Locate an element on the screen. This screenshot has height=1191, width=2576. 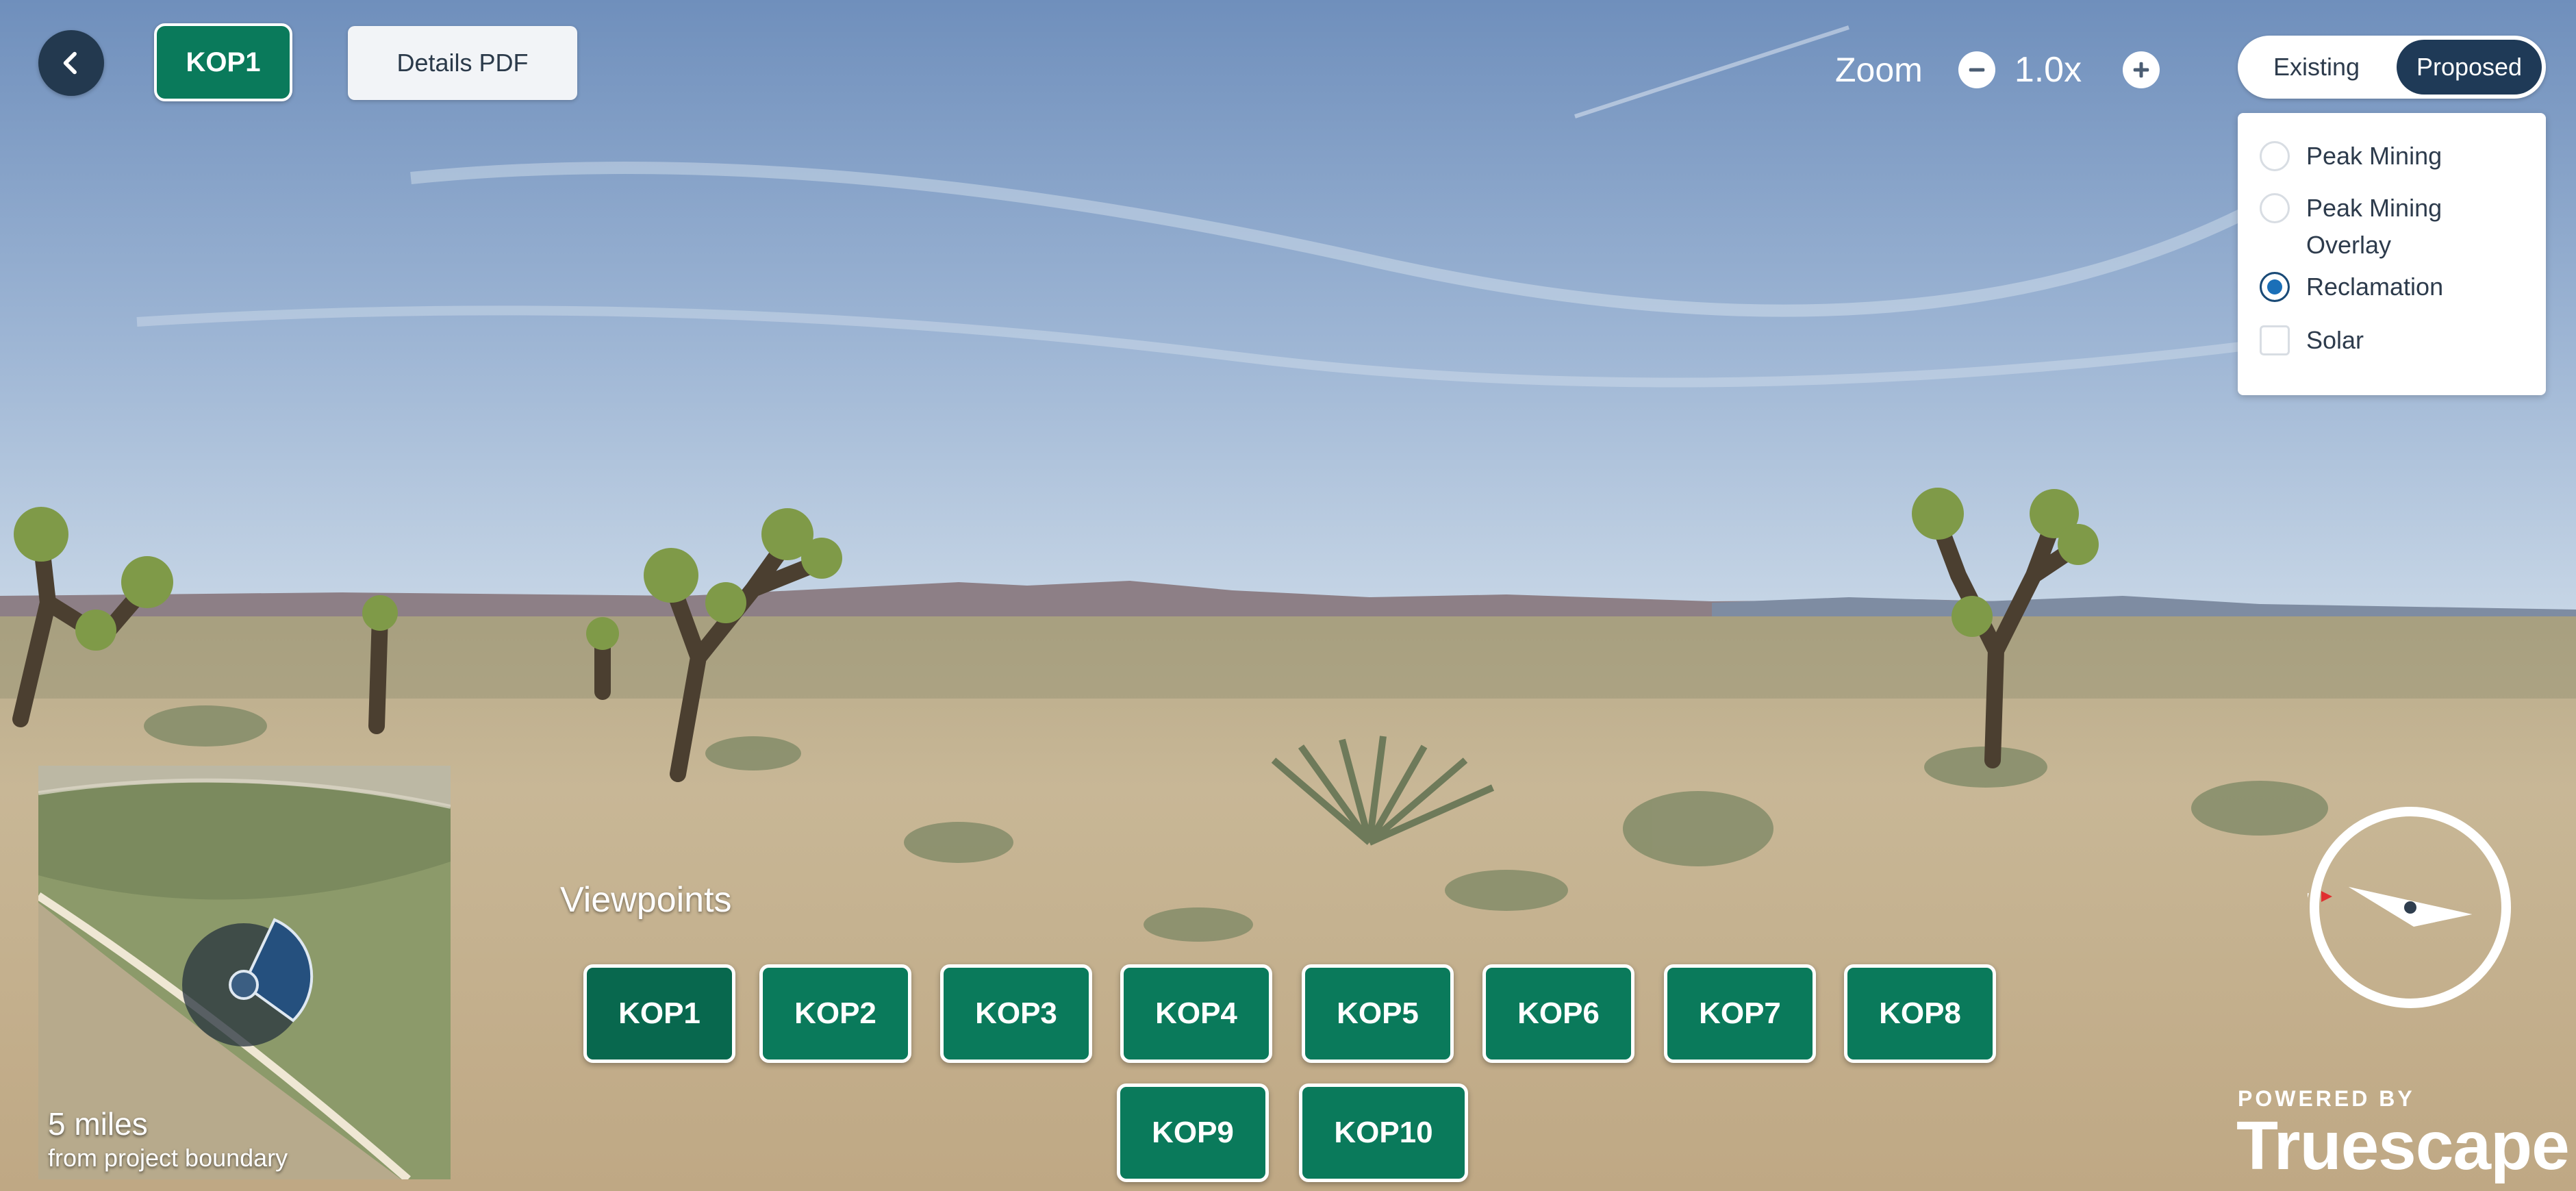
chevron-left-icon is located at coordinates (70, 63).